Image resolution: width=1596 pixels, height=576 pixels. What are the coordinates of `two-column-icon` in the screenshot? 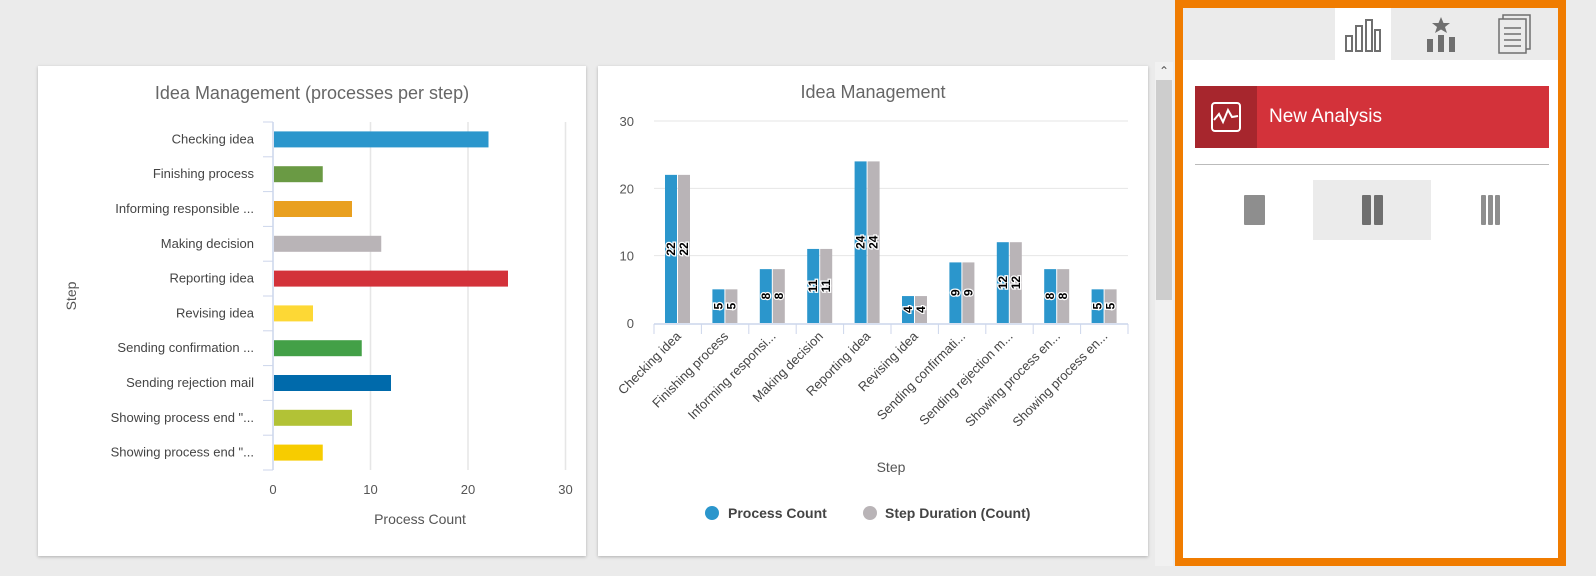 It's located at (1372, 210).